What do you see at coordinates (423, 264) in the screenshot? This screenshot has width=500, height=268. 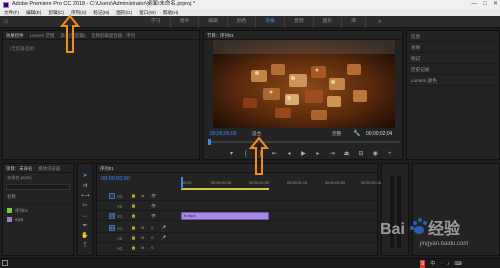 I see `ime-icon: S` at bounding box center [423, 264].